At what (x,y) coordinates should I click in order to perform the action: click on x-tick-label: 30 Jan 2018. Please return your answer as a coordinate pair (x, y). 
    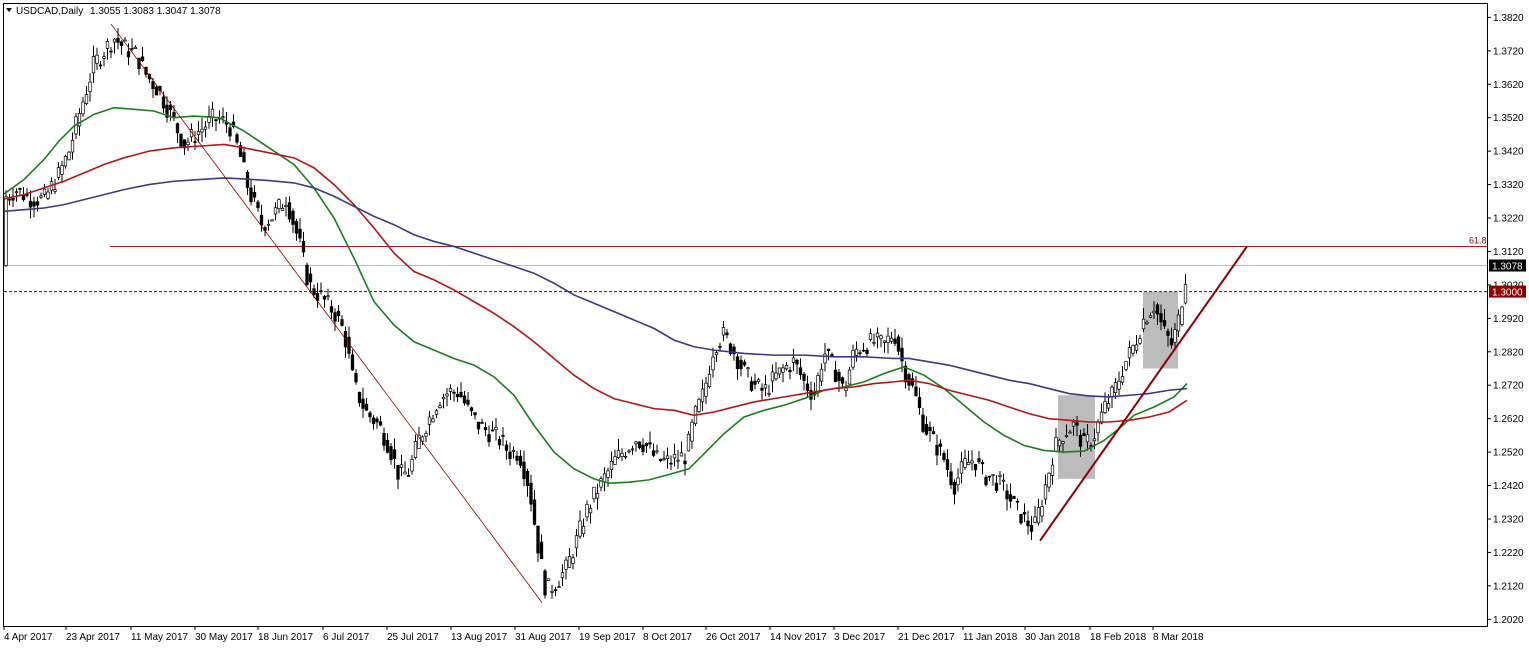
    Looking at the image, I should click on (1052, 637).